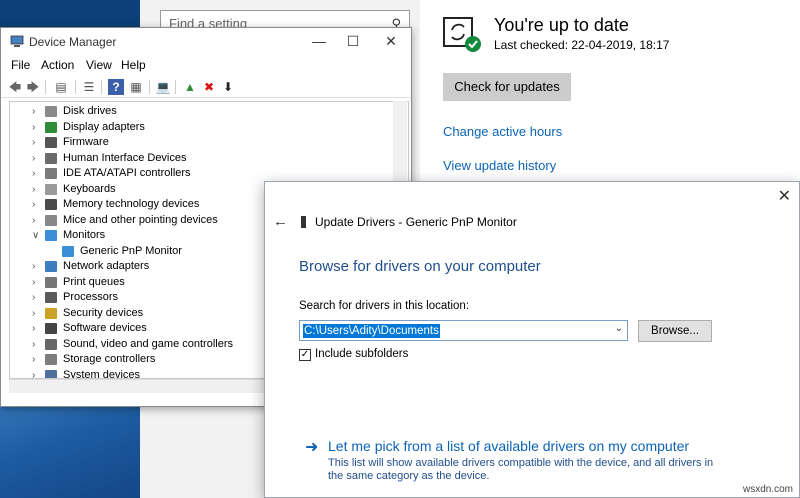  What do you see at coordinates (89, 87) in the screenshot?
I see `list-view-icon: ☰` at bounding box center [89, 87].